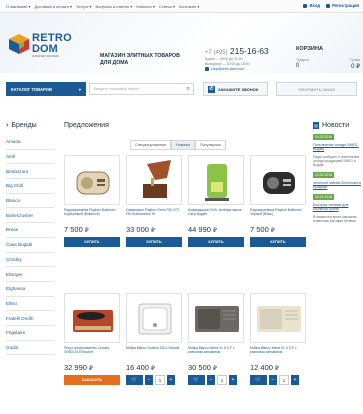 This screenshot has height=414, width=363. I want to click on catalog-button: КАТАЛОГ ТОВАРОВ ▾, so click(46, 89).